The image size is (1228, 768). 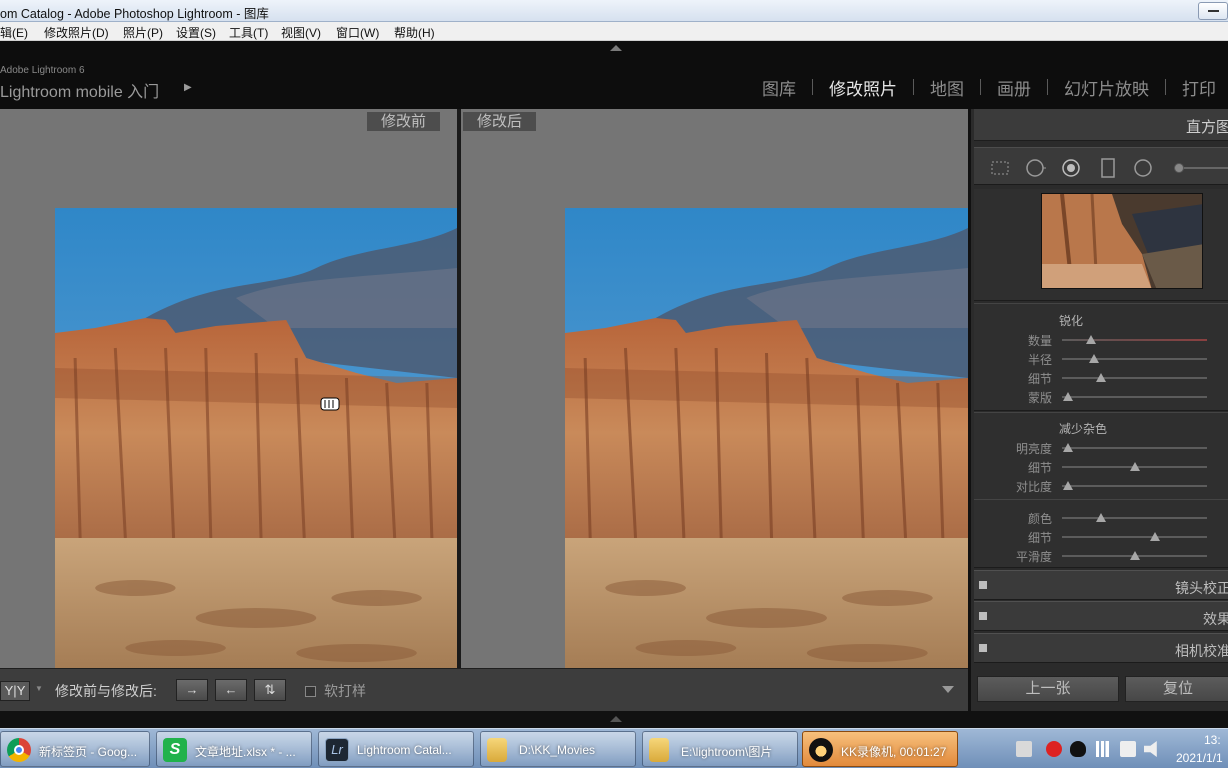 I want to click on play-arrow-icon: ▶, so click(x=188, y=87).